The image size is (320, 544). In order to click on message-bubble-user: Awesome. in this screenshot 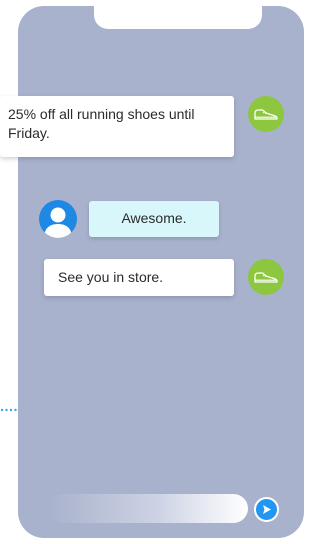, I will do `click(154, 219)`.